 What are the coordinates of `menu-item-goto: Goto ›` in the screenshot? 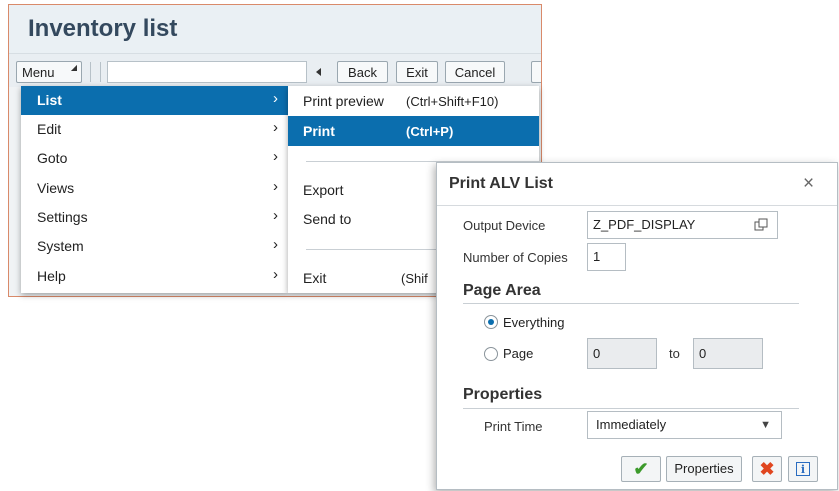 It's located at (154, 158).